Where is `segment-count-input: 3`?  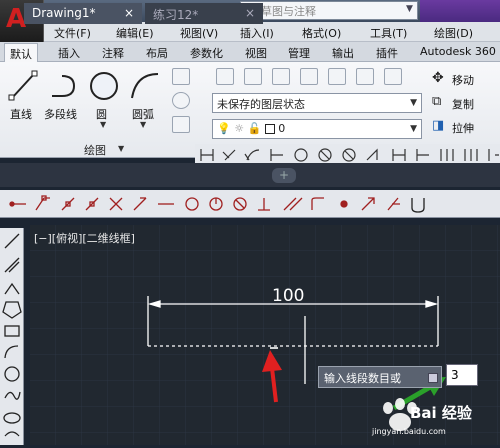
segment-count-input: 3 is located at coordinates (462, 375).